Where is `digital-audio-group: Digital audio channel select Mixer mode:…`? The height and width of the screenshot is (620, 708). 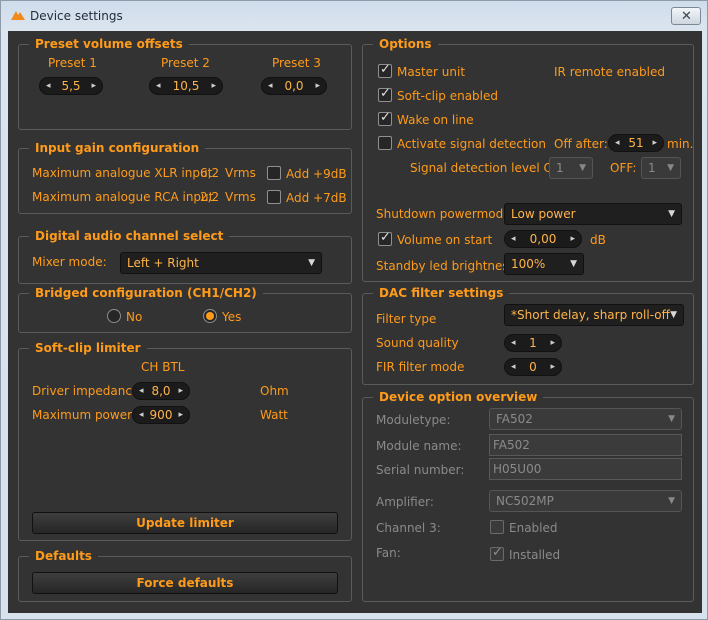 digital-audio-group: Digital audio channel select Mixer mode:… is located at coordinates (185, 256).